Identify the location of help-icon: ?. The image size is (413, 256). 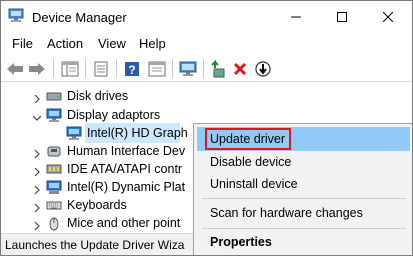
(132, 69).